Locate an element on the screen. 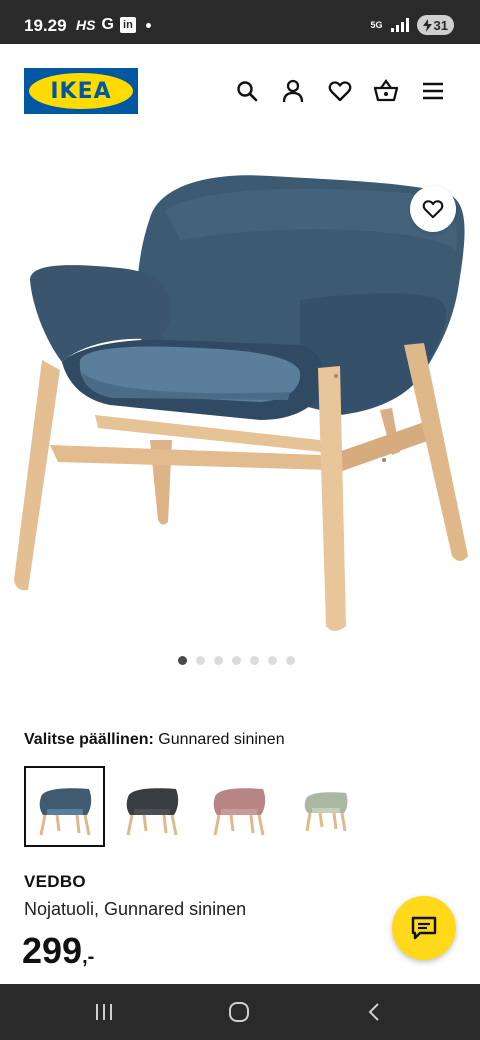 The image size is (480, 1040). cover-value: Gunnared sininen is located at coordinates (221, 739).